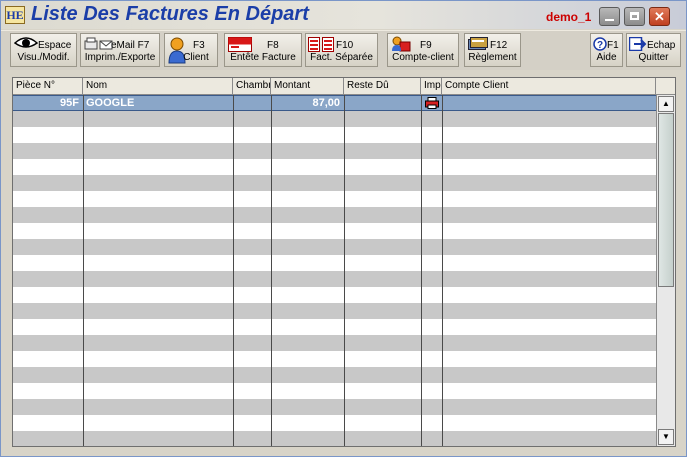 This screenshot has width=689, height=459. Describe the element at coordinates (321, 44) in the screenshot. I see `separate-invoice-icon` at that location.